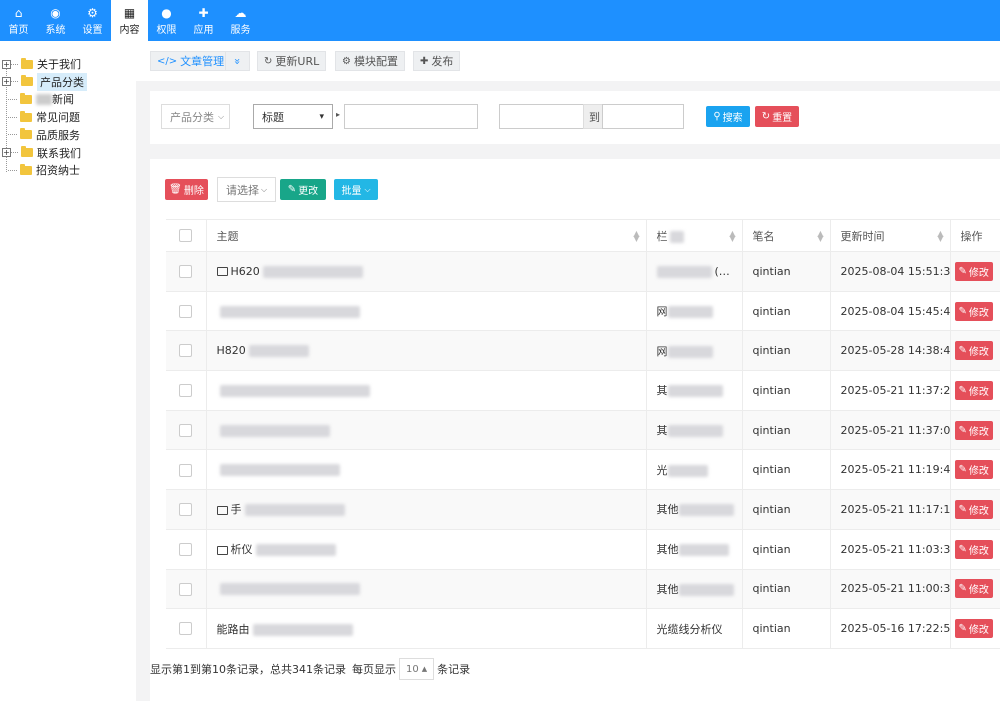 This screenshot has width=1000, height=701. I want to click on header-subject: 主题 ▲ ▼, so click(426, 235).